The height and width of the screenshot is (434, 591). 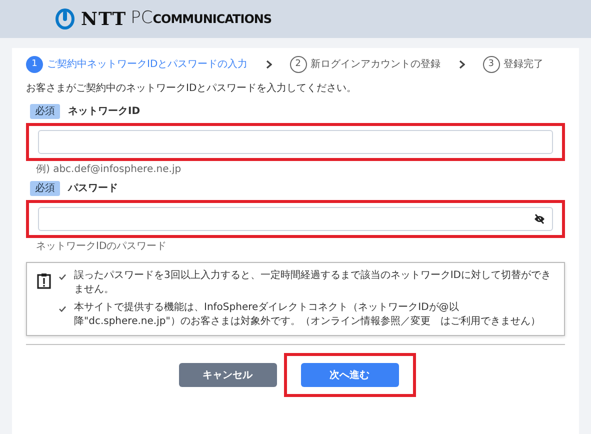 What do you see at coordinates (313, 283) in the screenshot?
I see `notice-text: 誤ったパスワードを3回以上入力すると、一定時間経過するまで該当のネットワークIDに対して切替ができません。` at bounding box center [313, 283].